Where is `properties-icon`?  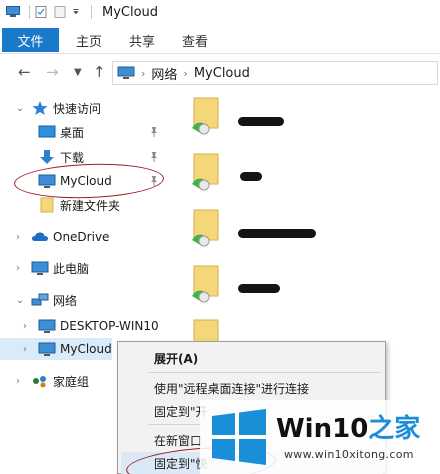
properties-icon is located at coordinates (41, 12).